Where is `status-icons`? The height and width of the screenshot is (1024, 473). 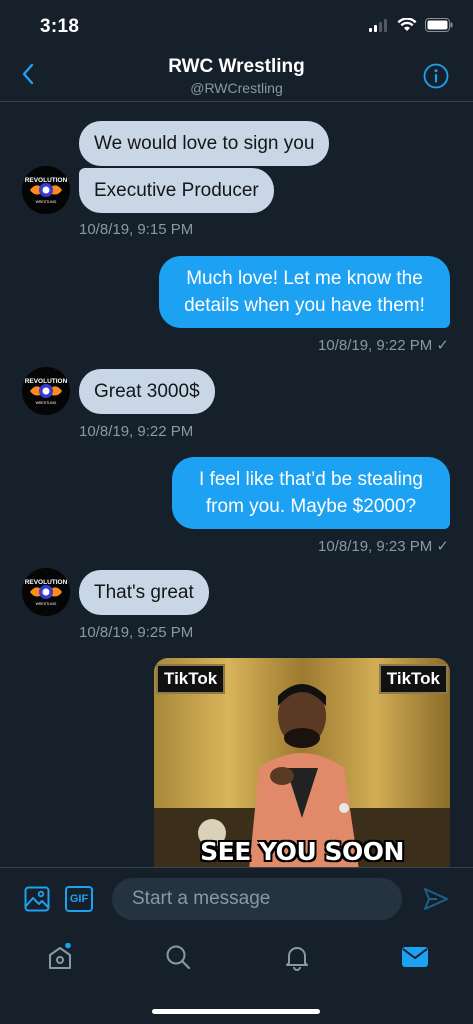
status-icons is located at coordinates (411, 25).